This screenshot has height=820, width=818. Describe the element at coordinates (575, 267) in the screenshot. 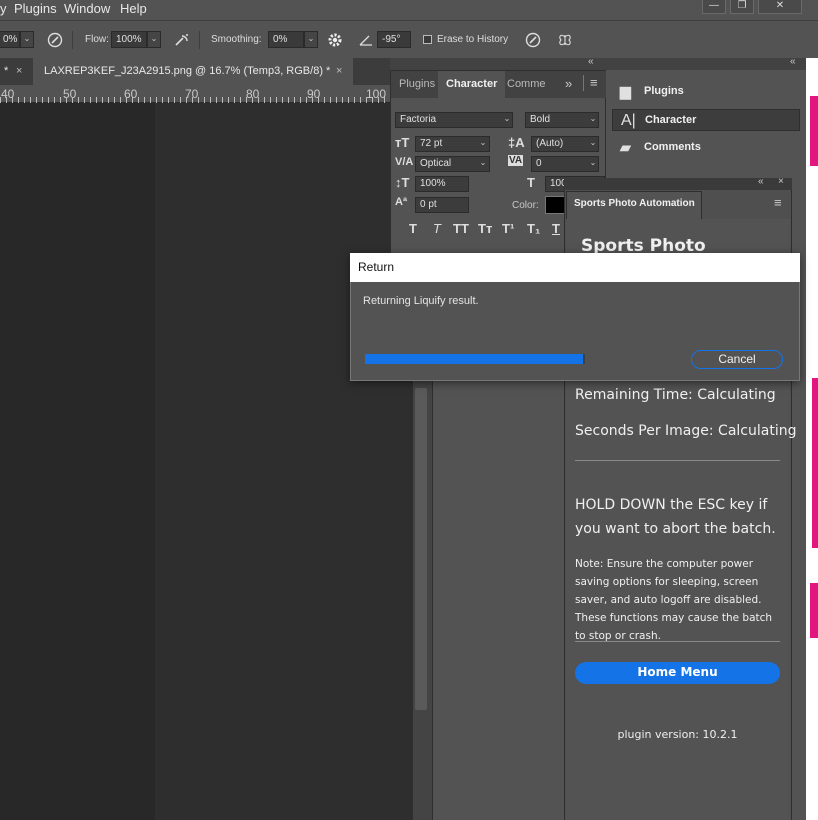

I see `dialog-title: Return` at that location.